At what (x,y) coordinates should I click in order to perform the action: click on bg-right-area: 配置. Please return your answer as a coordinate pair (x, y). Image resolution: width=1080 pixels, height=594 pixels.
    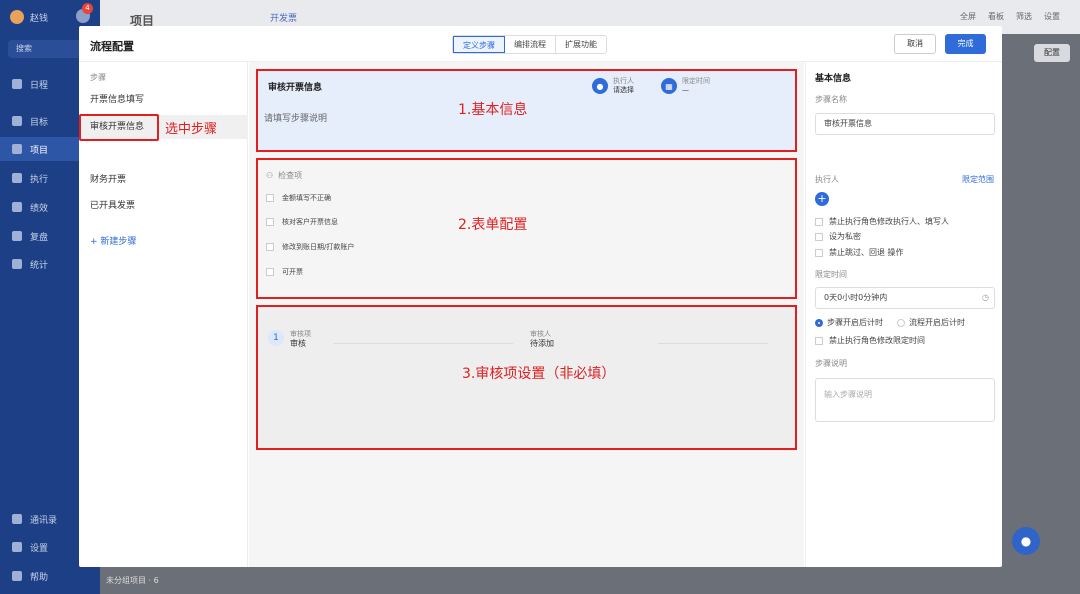
    Looking at the image, I should click on (1041, 55).